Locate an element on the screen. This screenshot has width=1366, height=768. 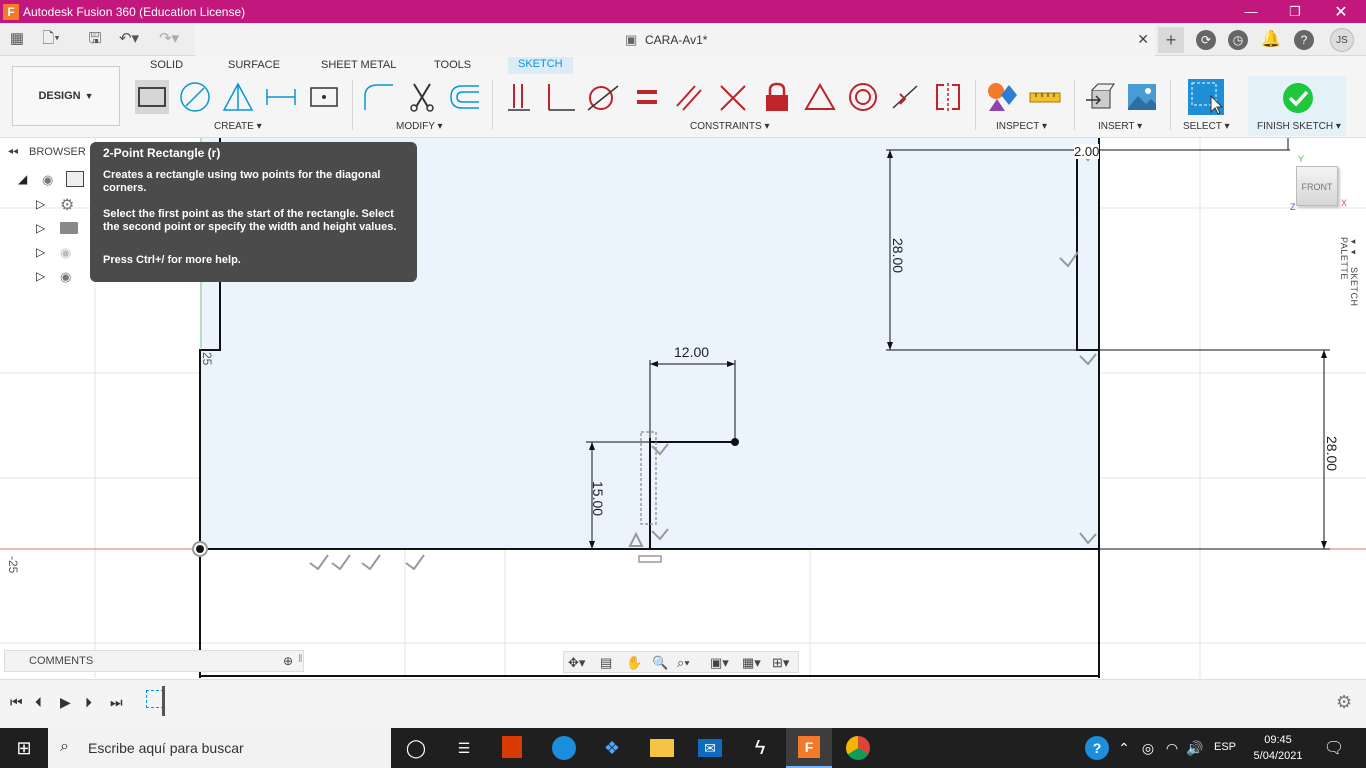
notification-center-icon: 🗨 is located at coordinates (1334, 748).